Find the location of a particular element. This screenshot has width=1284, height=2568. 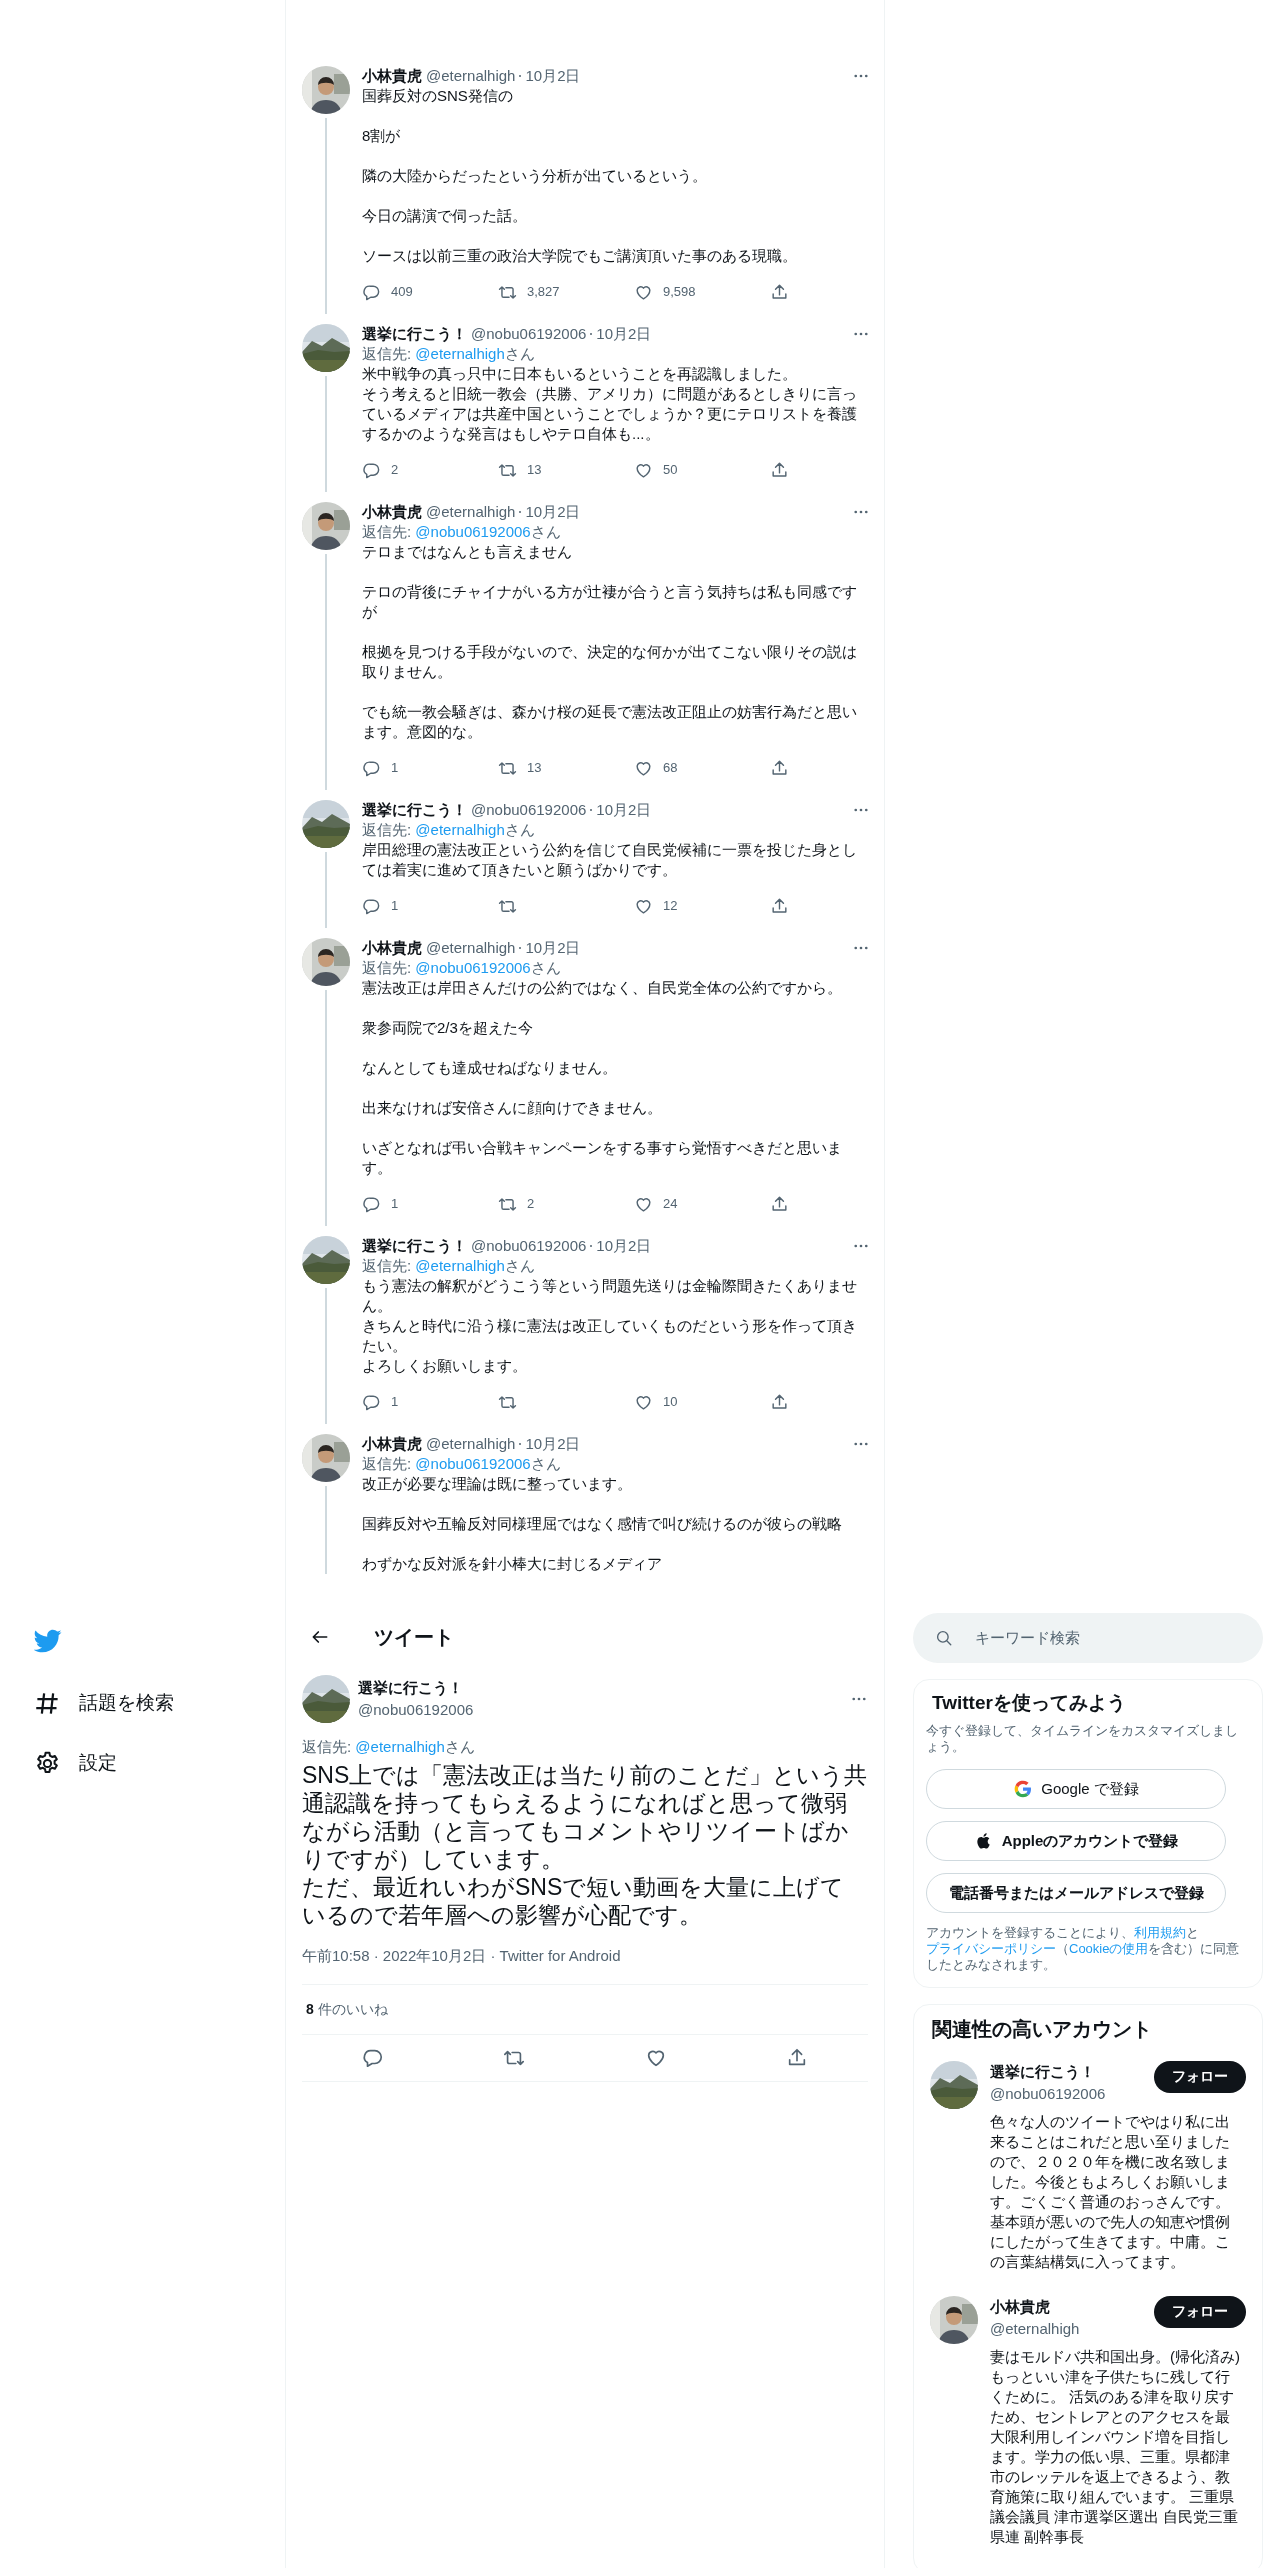

tweet-text: そう考えると旧統一教会（共勝、アメリカ）に問題があるとしきりに言っているメディアは共産中国ということでしょうか？更にテロリストを養護するかのような発言はもしやテロ自体も...。 is located at coordinates (610, 414).